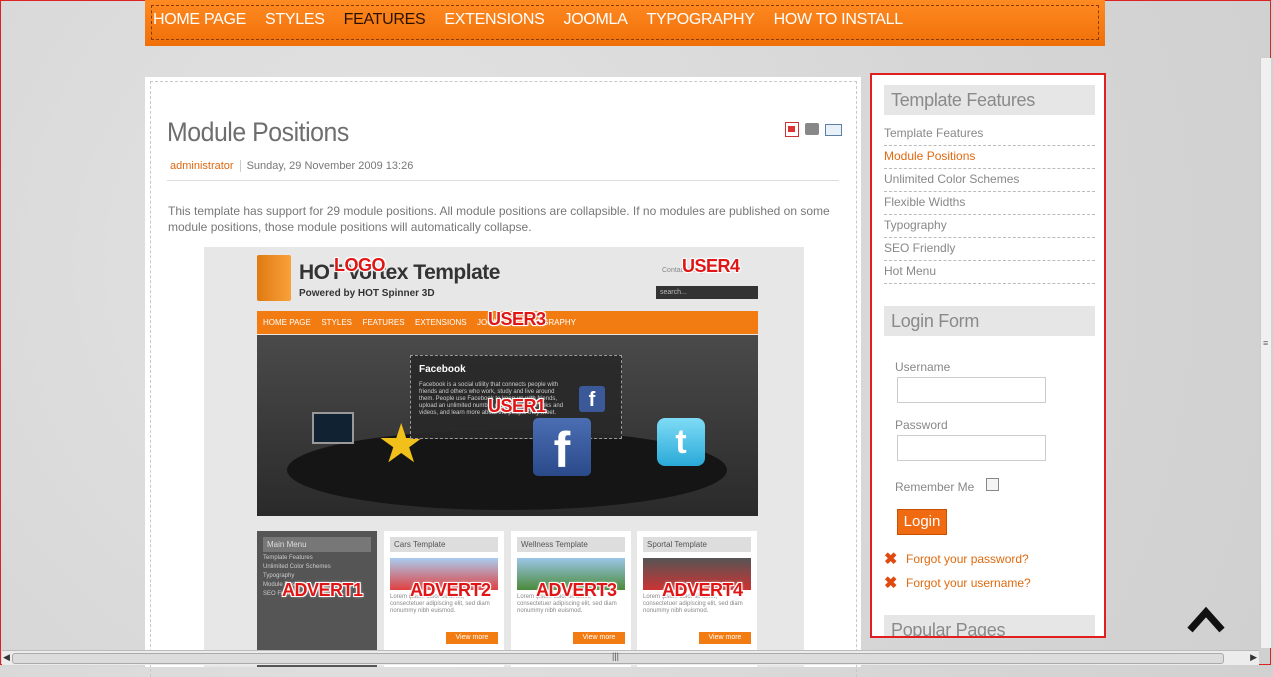  Describe the element at coordinates (630, 657) in the screenshot. I see `horizontal-scrollbar: ◀ ||| ▶` at that location.